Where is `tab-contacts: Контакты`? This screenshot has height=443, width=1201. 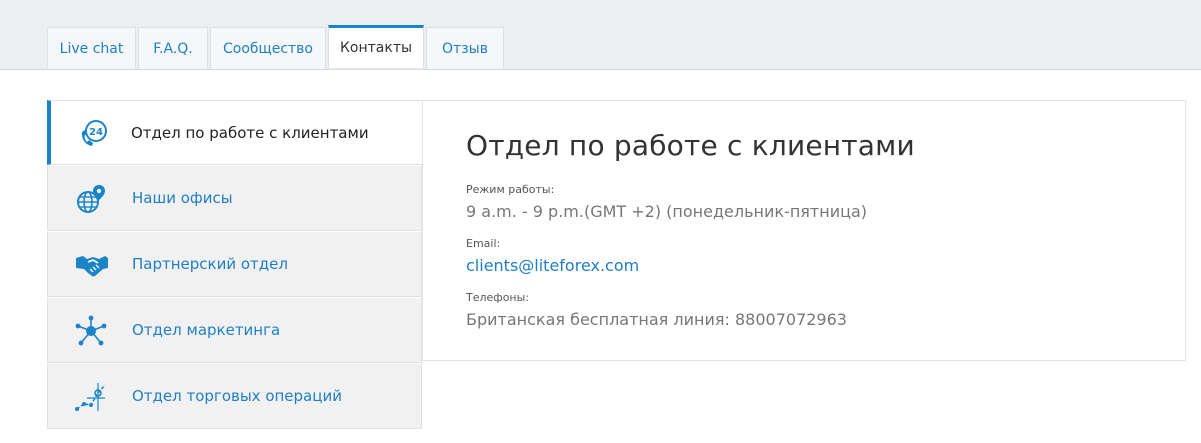
tab-contacts: Контакты is located at coordinates (376, 46).